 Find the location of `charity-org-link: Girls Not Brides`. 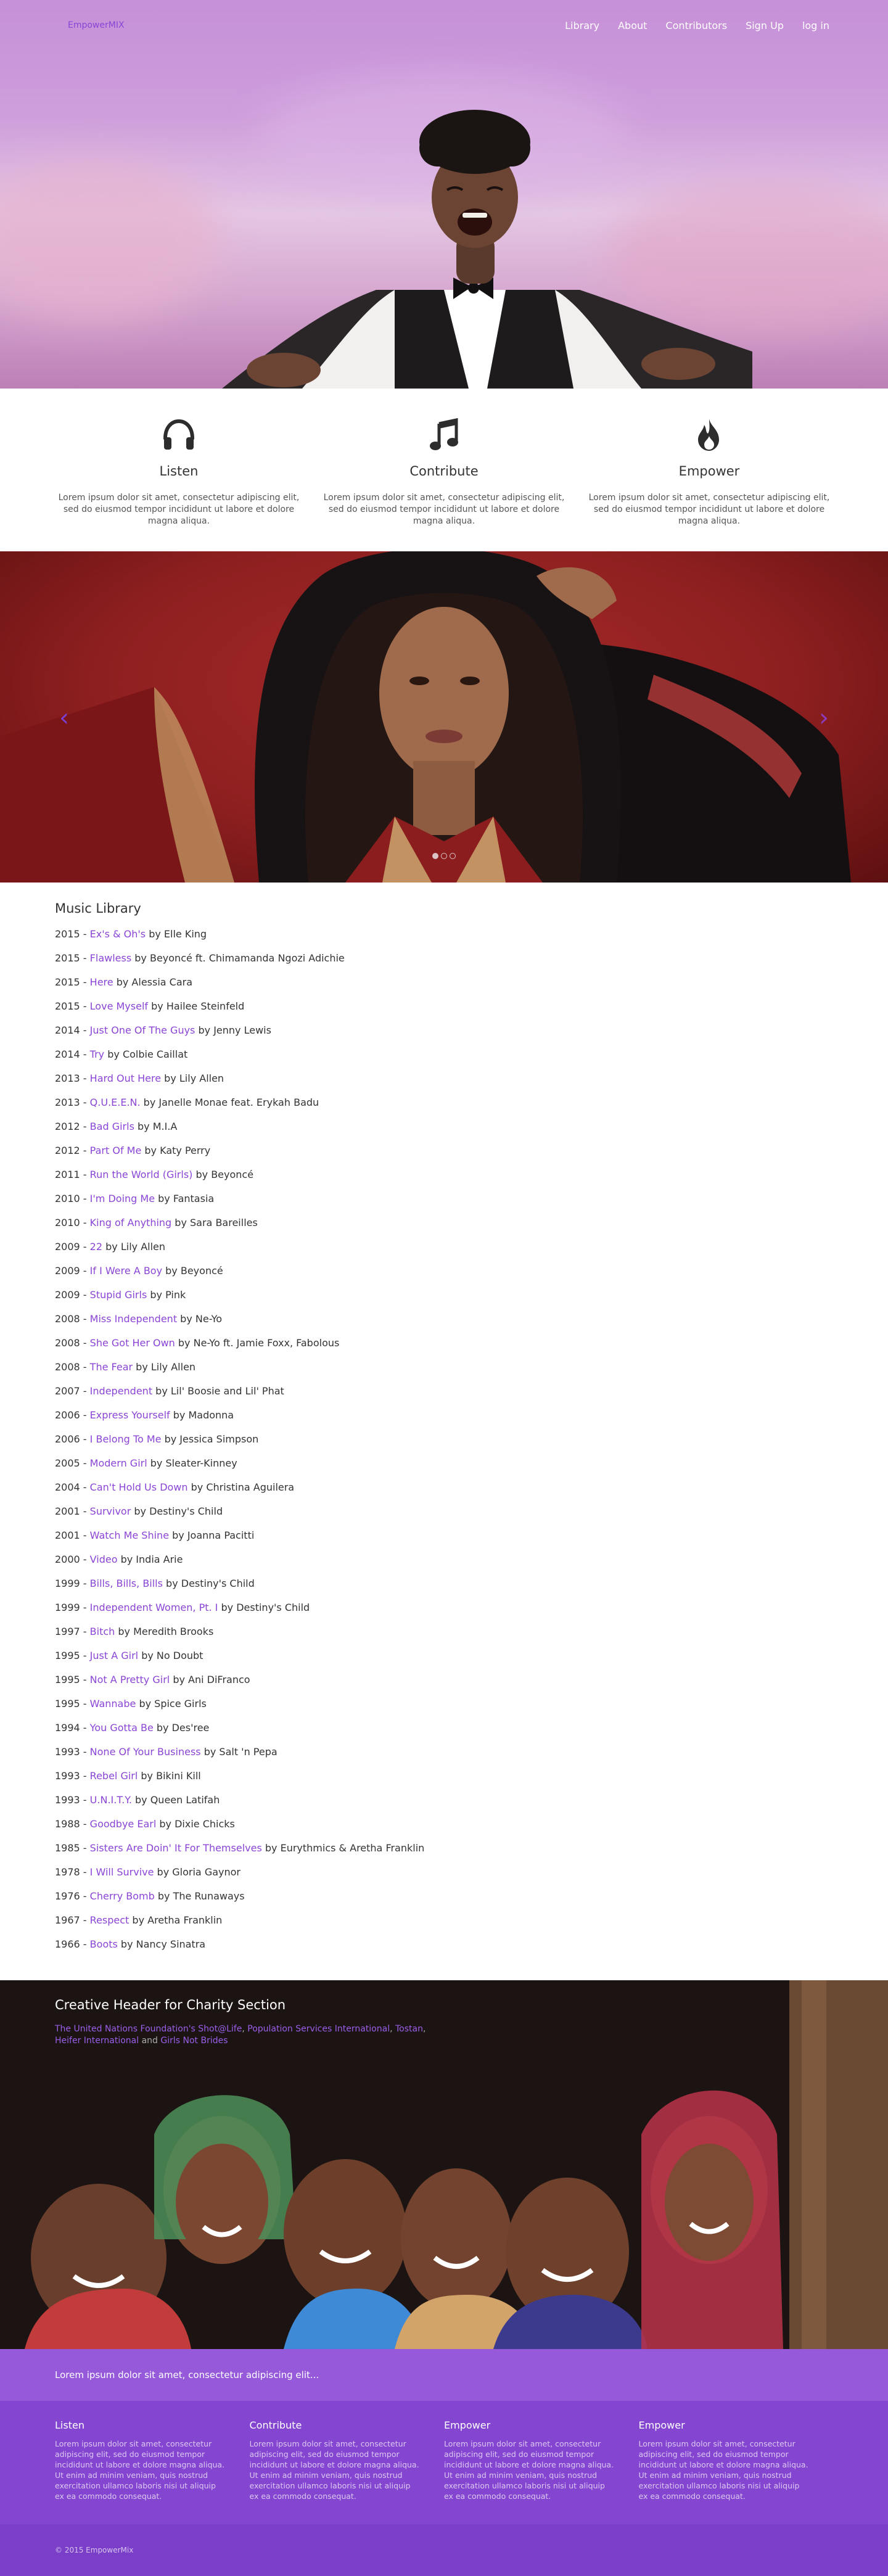

charity-org-link: Girls Not Brides is located at coordinates (194, 2041).